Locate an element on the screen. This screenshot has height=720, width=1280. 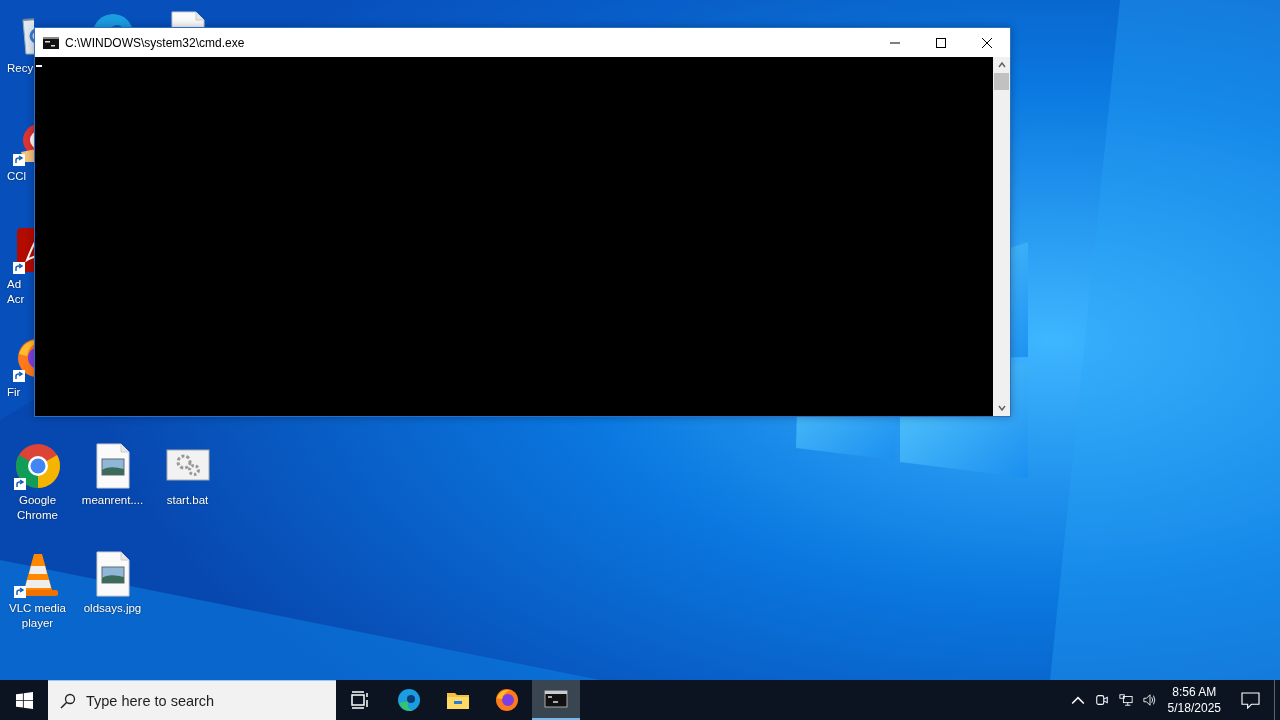
document-icon is located at coordinates (23, 250).